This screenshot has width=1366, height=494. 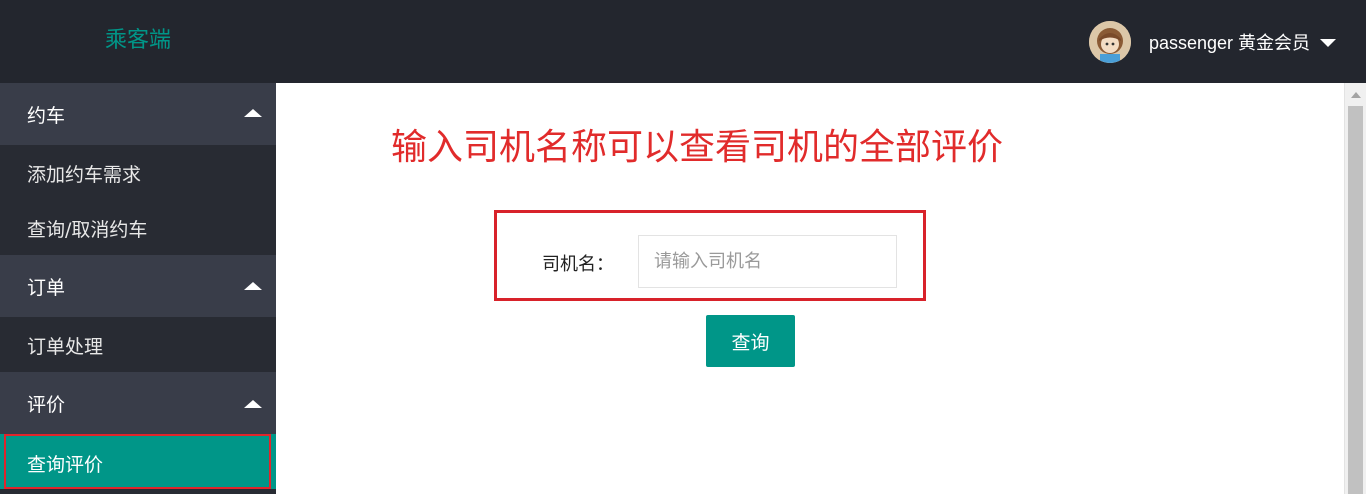 I want to click on chevron-down-icon, so click(x=1328, y=43).